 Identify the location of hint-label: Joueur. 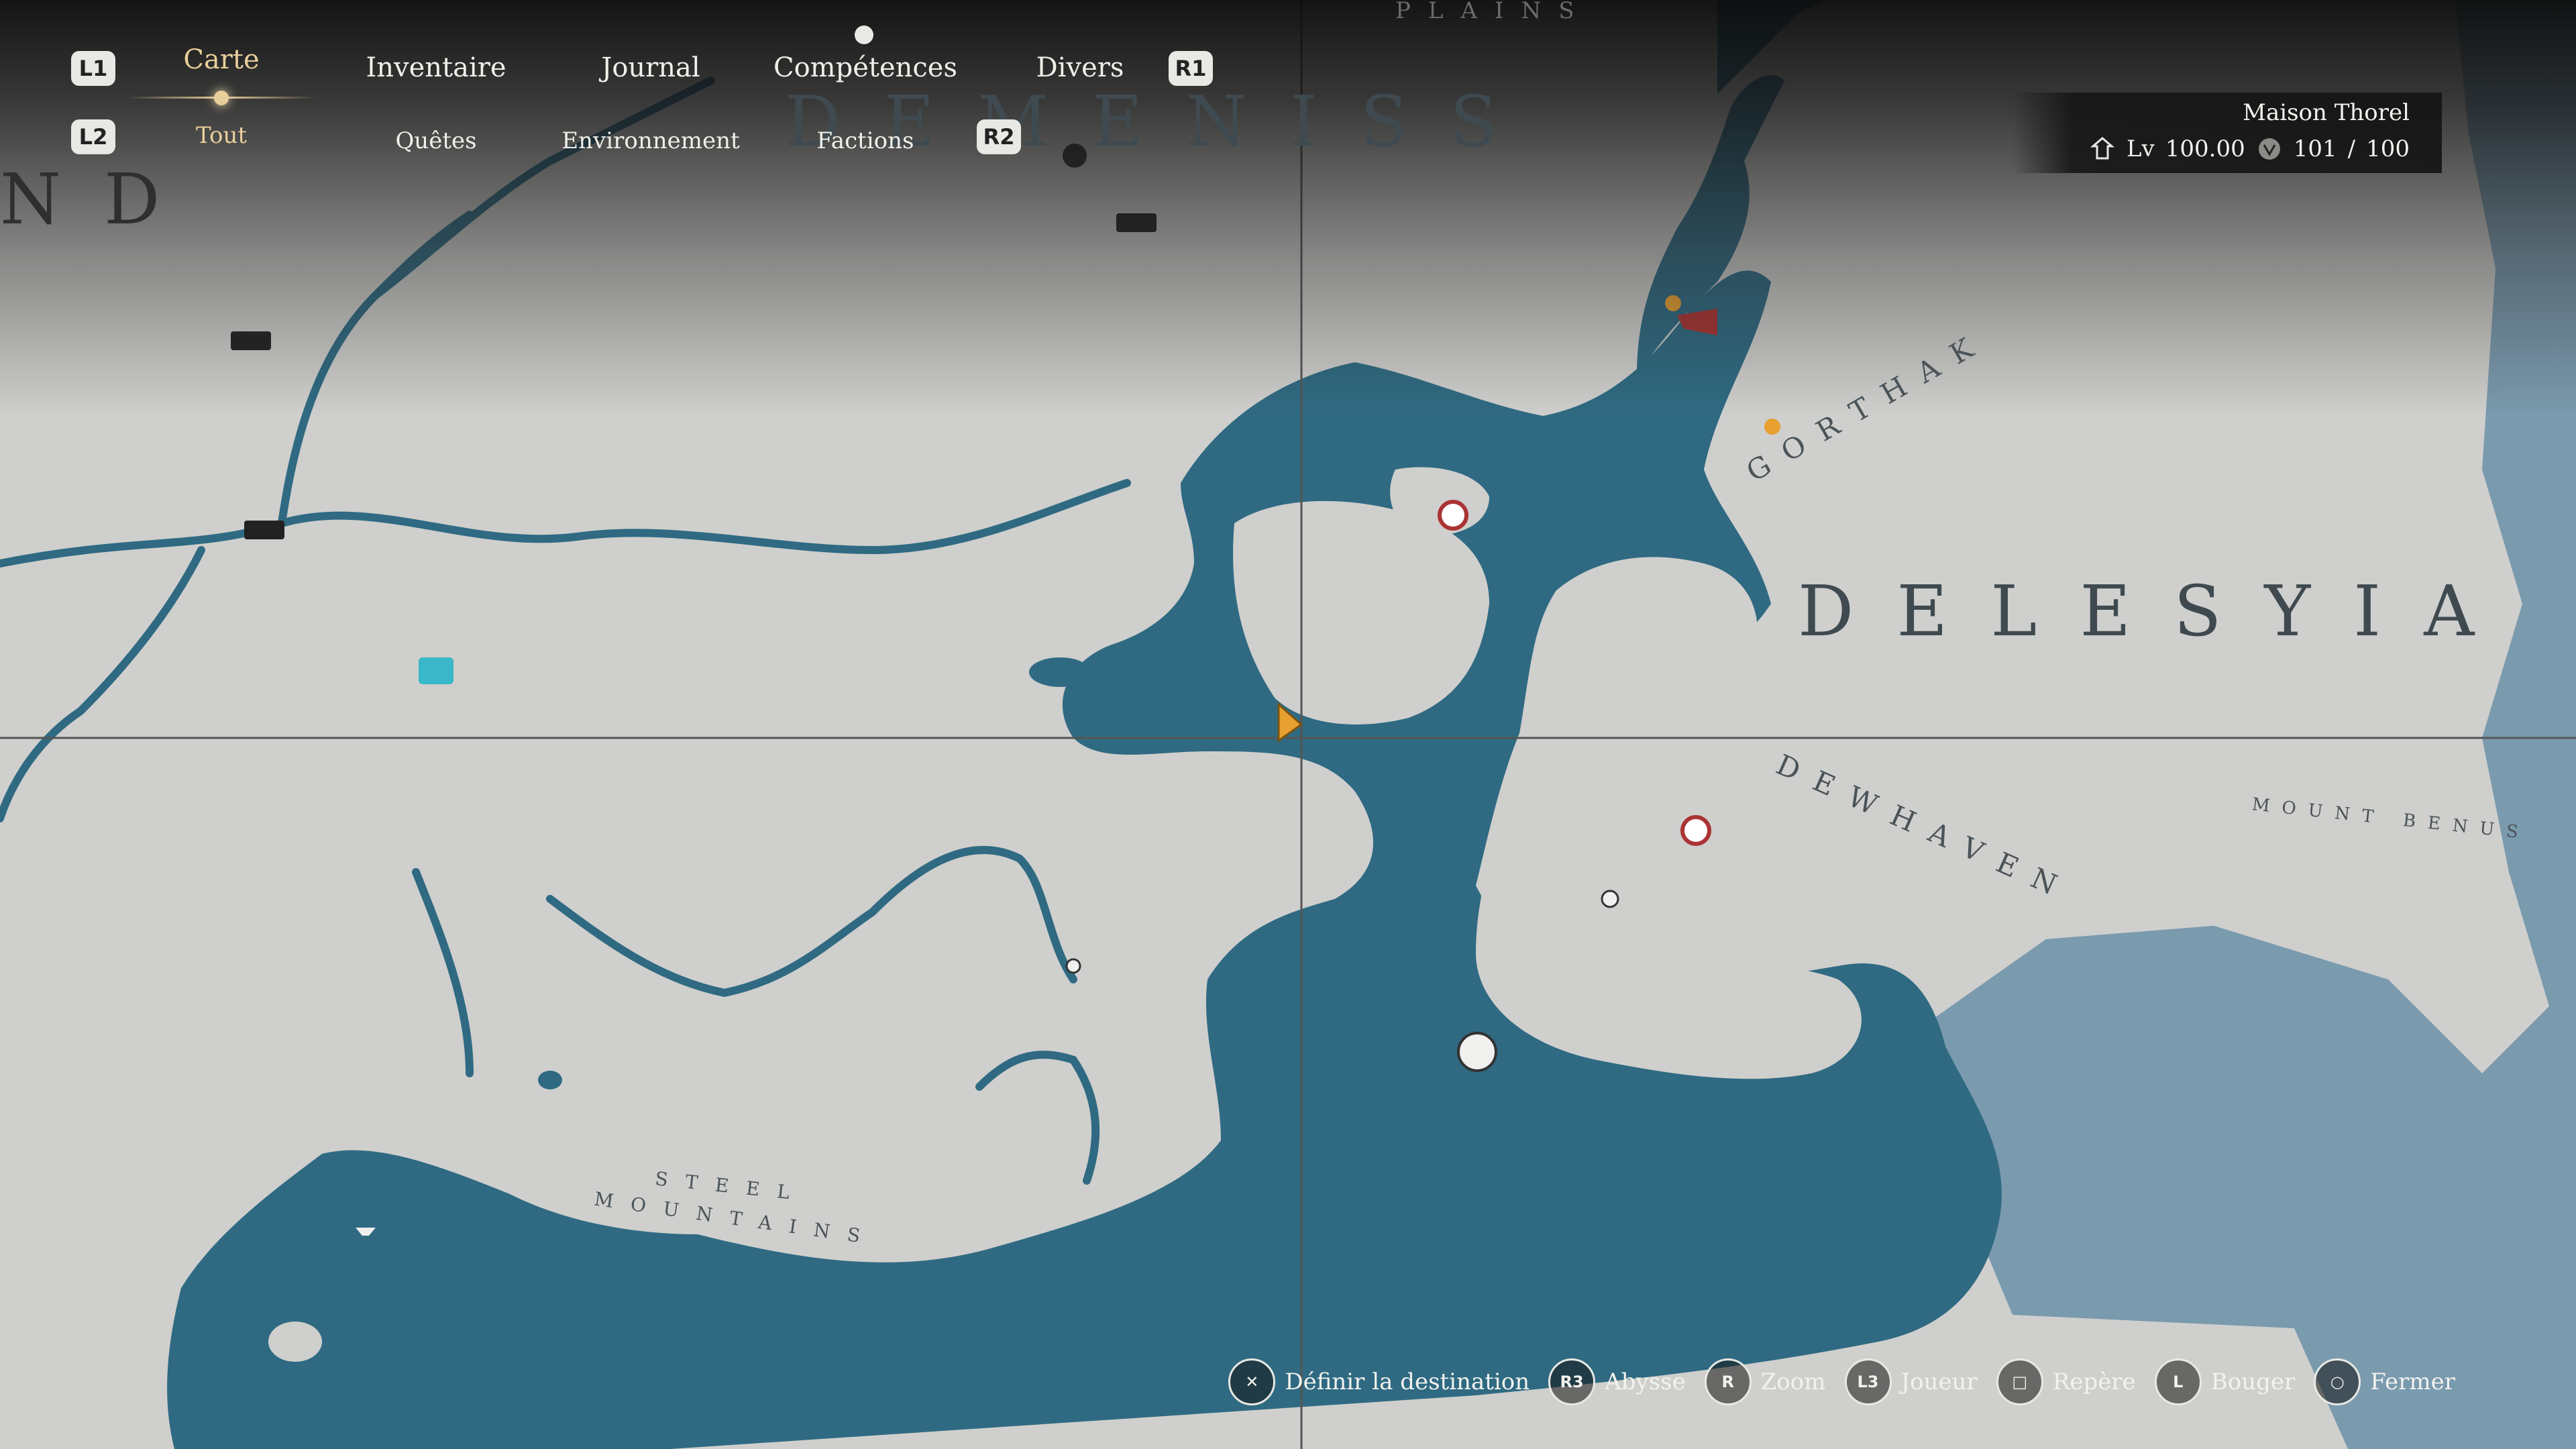
(1939, 1381).